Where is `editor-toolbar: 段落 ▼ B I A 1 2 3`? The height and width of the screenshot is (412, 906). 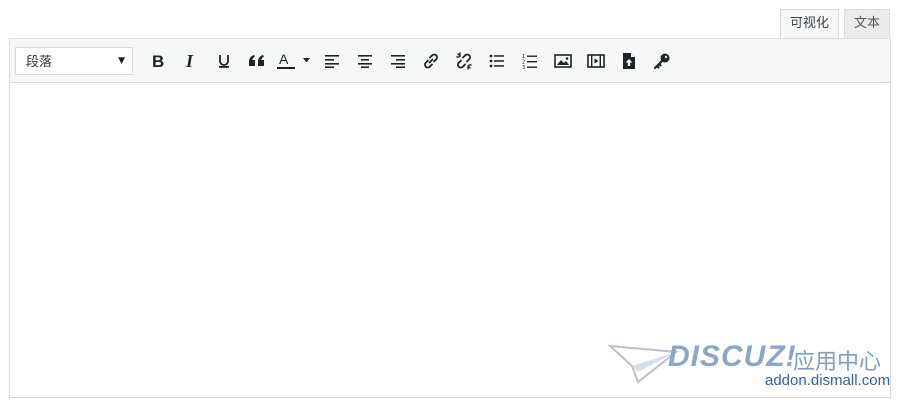
editor-toolbar: 段落 ▼ B I A 1 2 3 is located at coordinates (450, 61).